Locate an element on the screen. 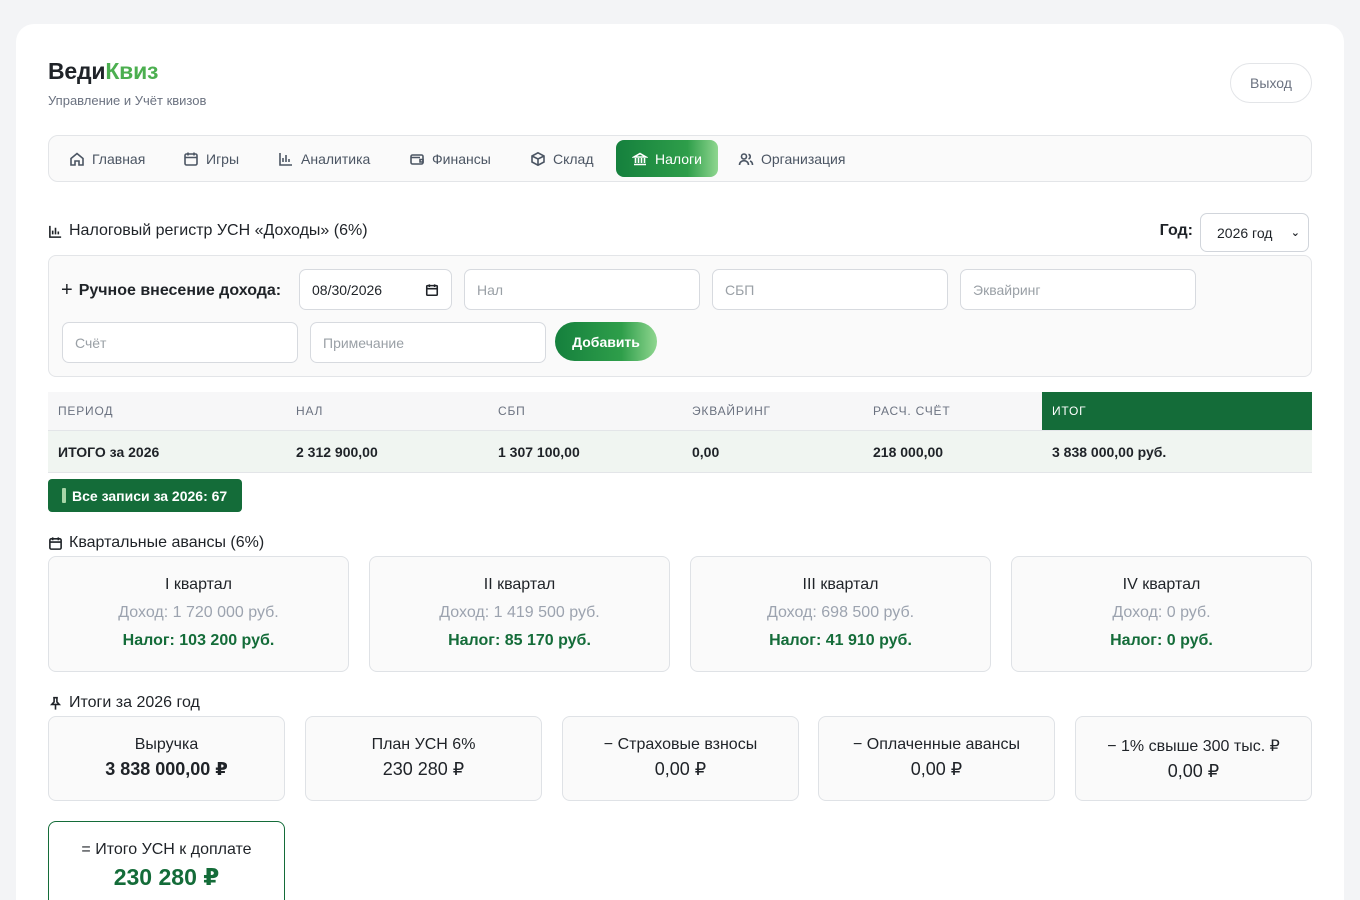 The image size is (1360, 900). quarter-name: III квартал is located at coordinates (840, 584).